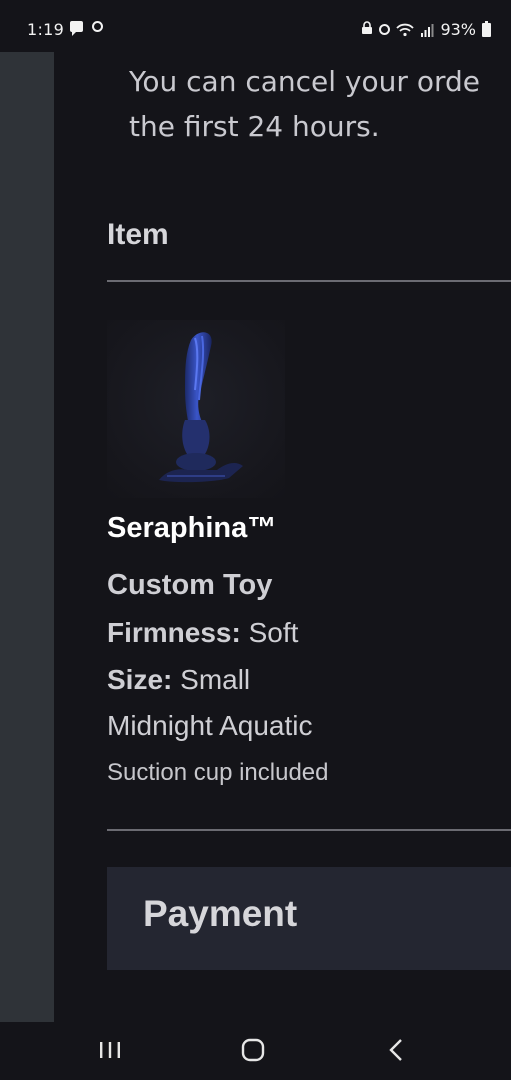  What do you see at coordinates (367, 29) in the screenshot?
I see `lock-icon` at bounding box center [367, 29].